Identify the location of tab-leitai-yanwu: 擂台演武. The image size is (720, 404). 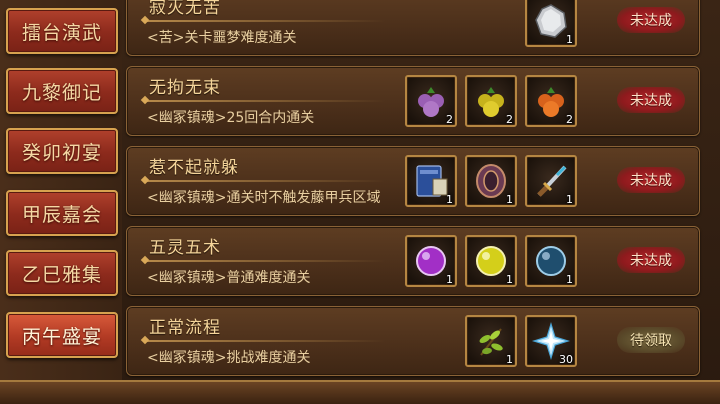
(62, 31).